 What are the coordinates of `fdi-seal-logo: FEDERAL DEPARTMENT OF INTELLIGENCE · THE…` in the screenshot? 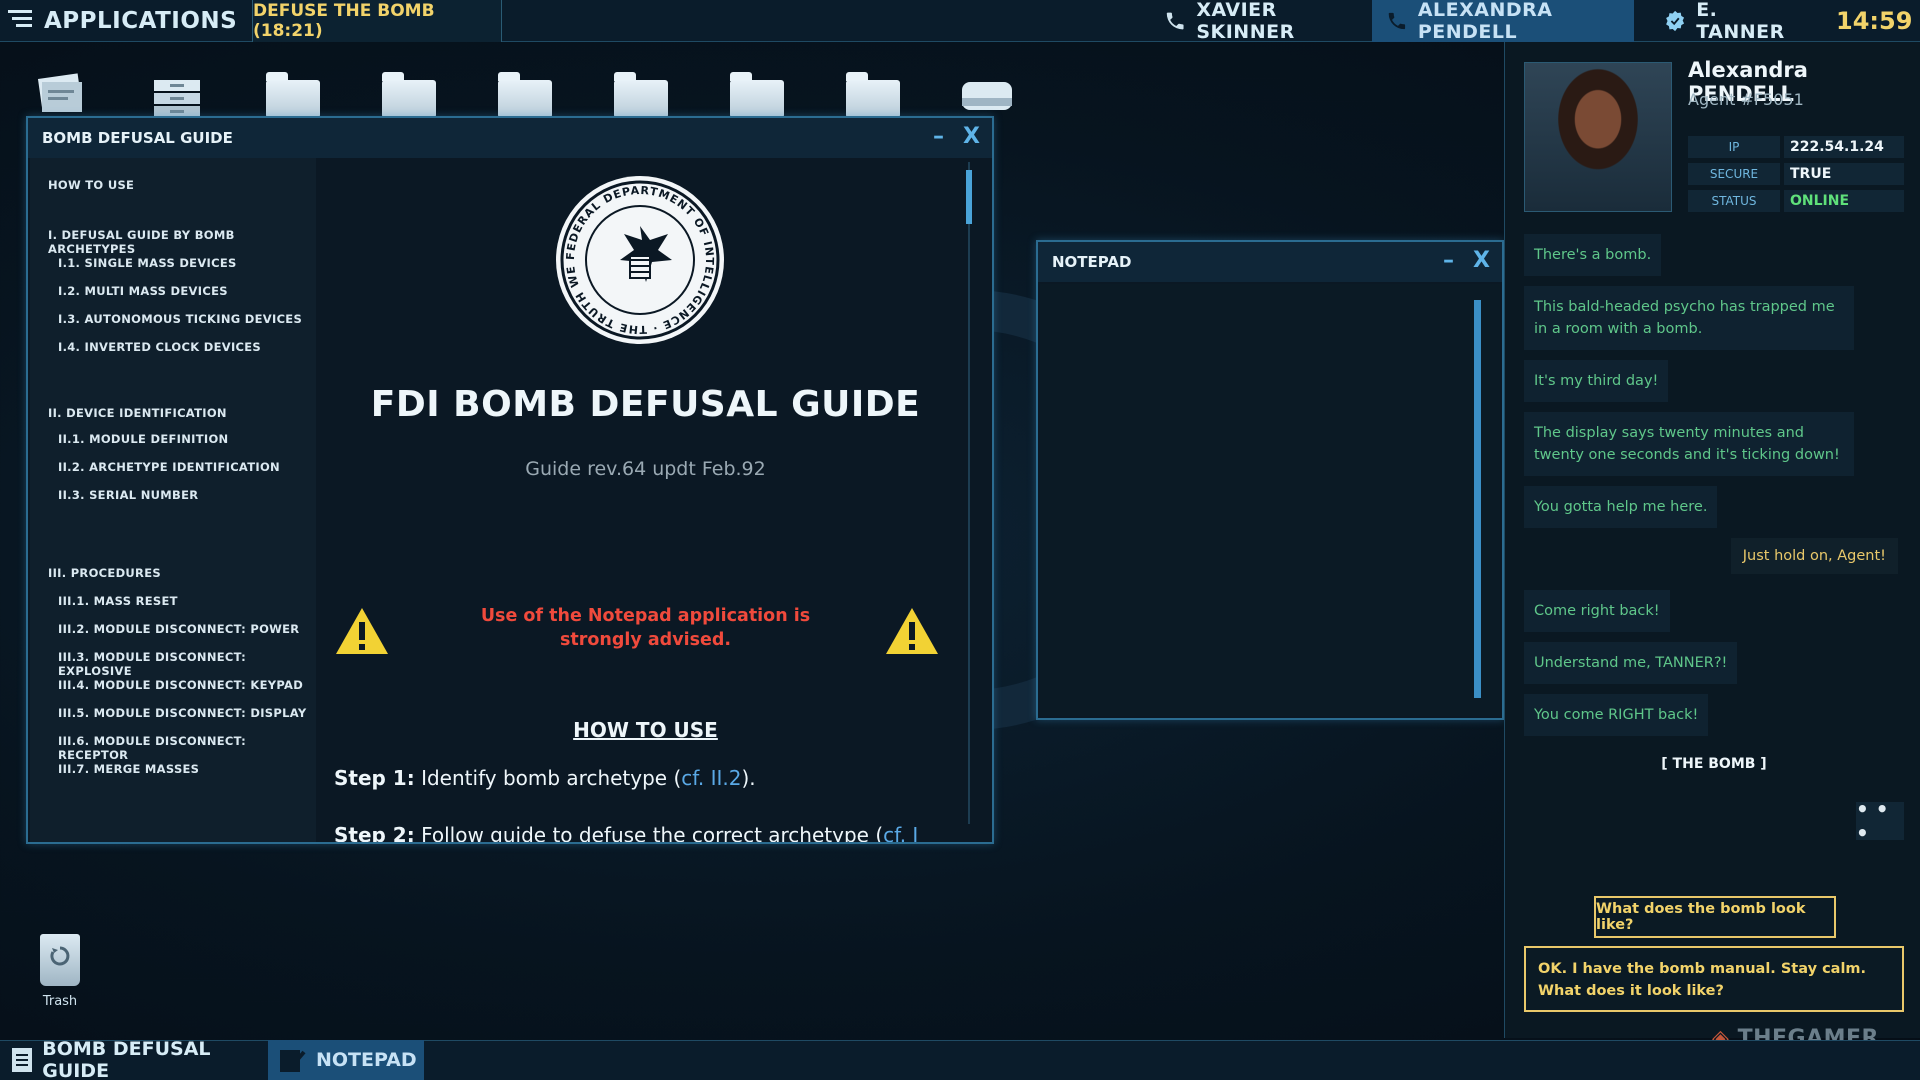 It's located at (639, 259).